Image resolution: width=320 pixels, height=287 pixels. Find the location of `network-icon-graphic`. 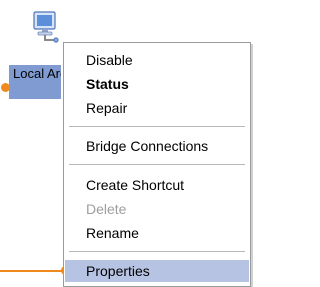

network-icon-graphic is located at coordinates (46, 27).